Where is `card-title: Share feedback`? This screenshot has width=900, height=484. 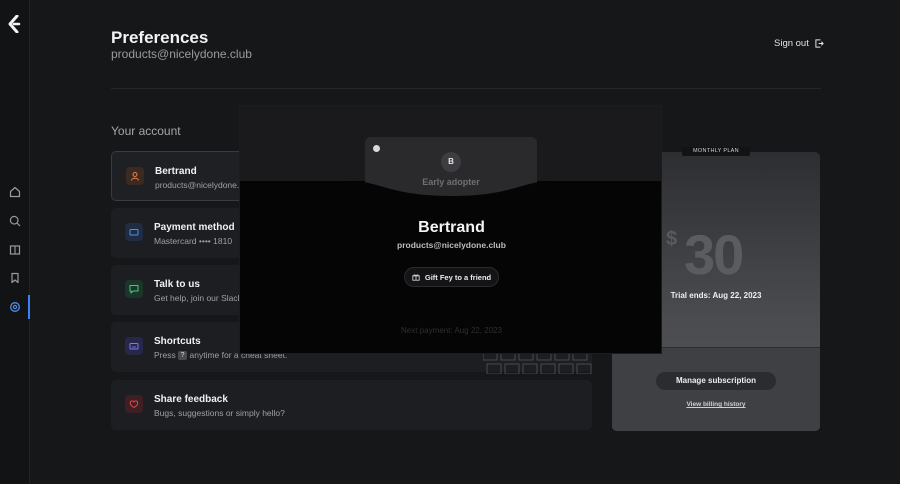
card-title: Share feedback is located at coordinates (191, 399).